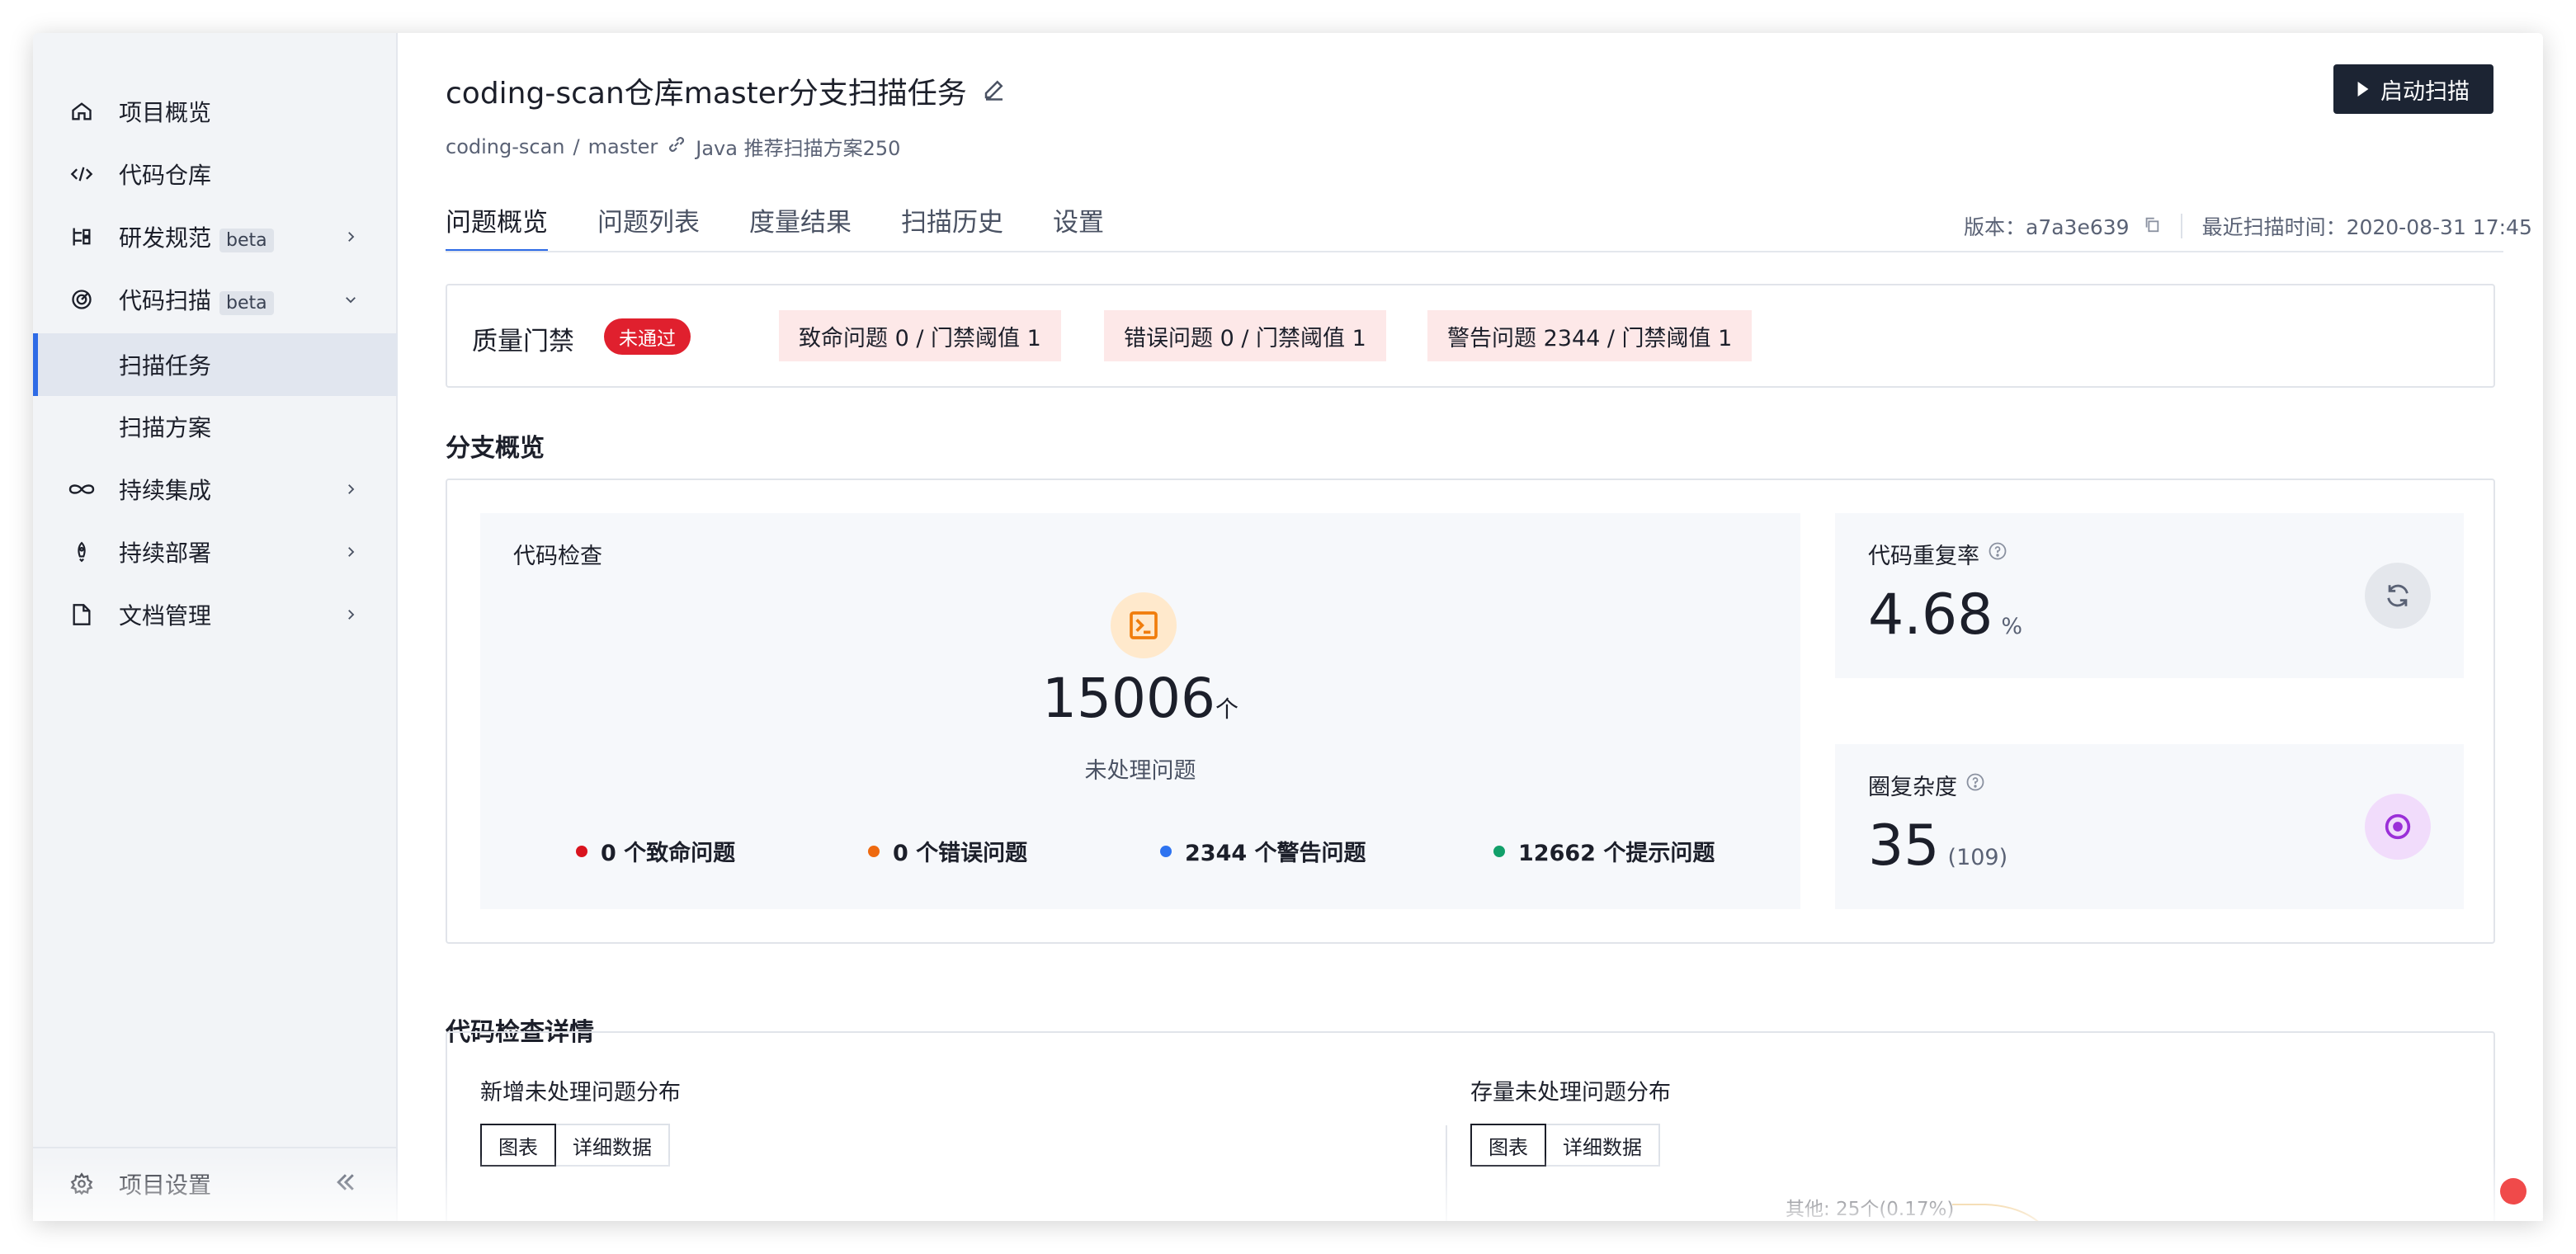 The image size is (2576, 1254). What do you see at coordinates (613, 1145) in the screenshot?
I see `new-dist-data-button: 详细数据` at bounding box center [613, 1145].